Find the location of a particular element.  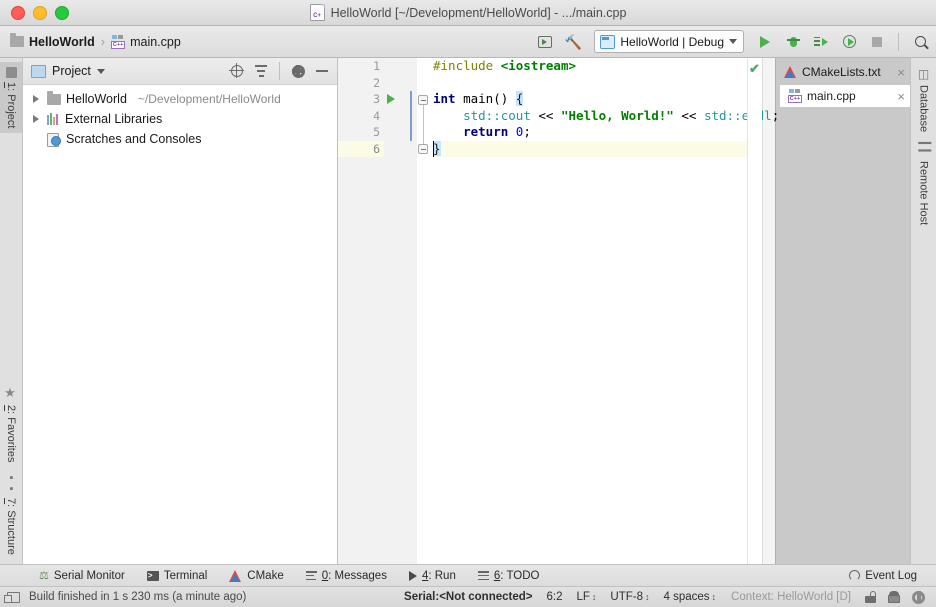

debug-button is located at coordinates (793, 42).